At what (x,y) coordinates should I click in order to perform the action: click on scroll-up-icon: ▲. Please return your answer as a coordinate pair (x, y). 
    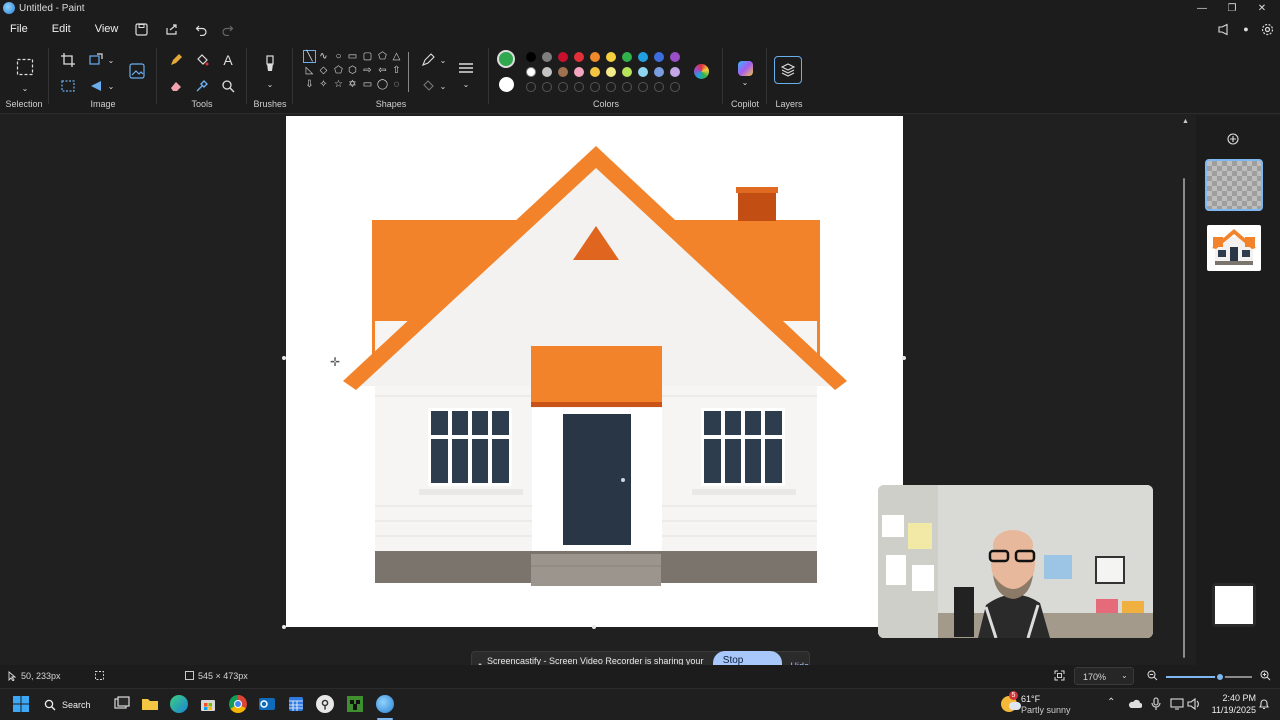
    Looking at the image, I should click on (1185, 121).